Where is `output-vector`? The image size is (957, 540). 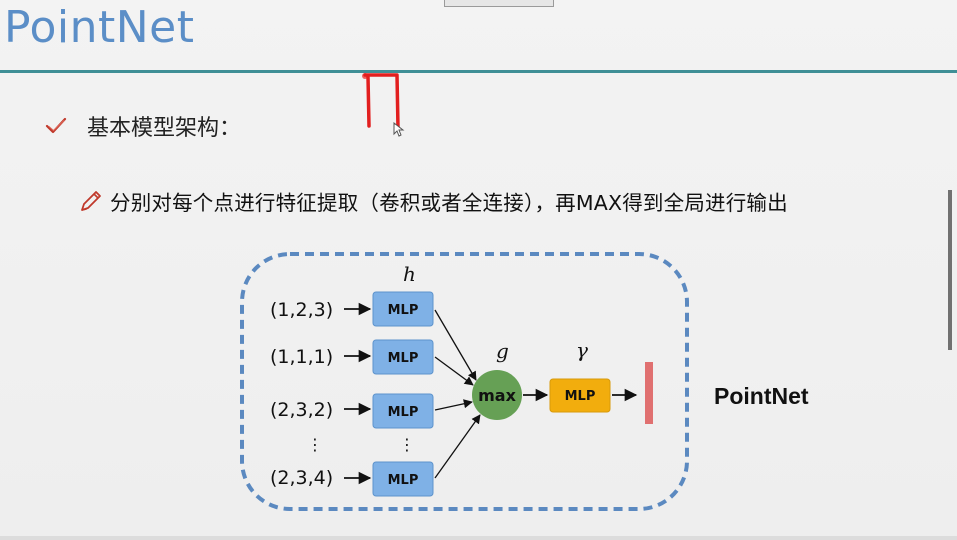 output-vector is located at coordinates (649, 393).